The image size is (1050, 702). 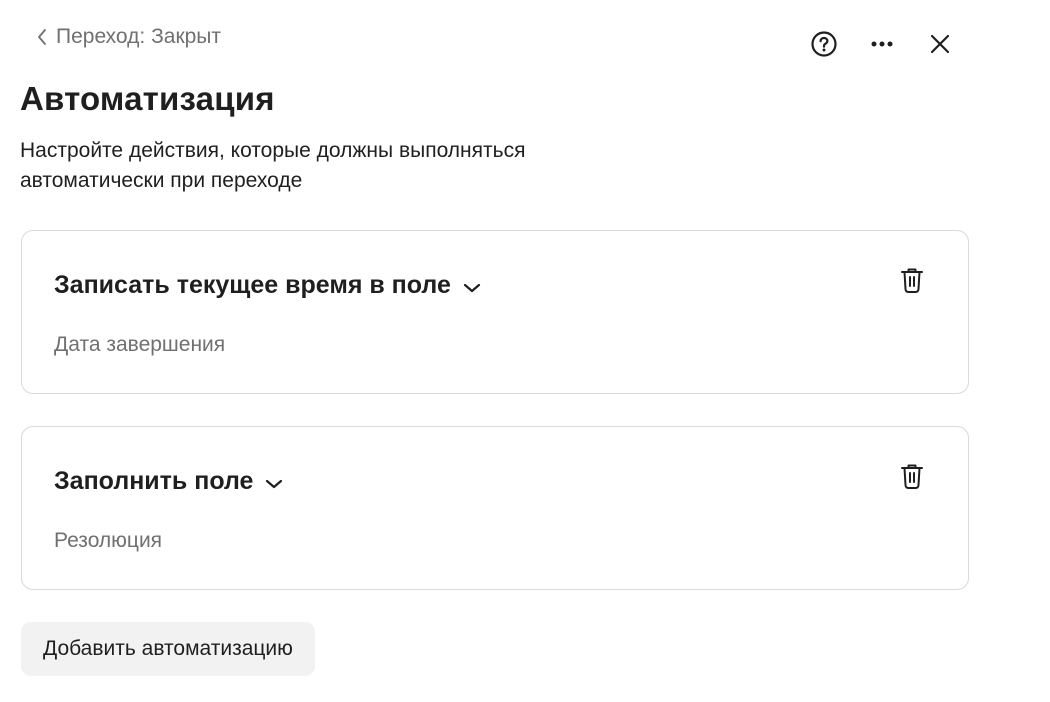 I want to click on help-button, so click(x=824, y=44).